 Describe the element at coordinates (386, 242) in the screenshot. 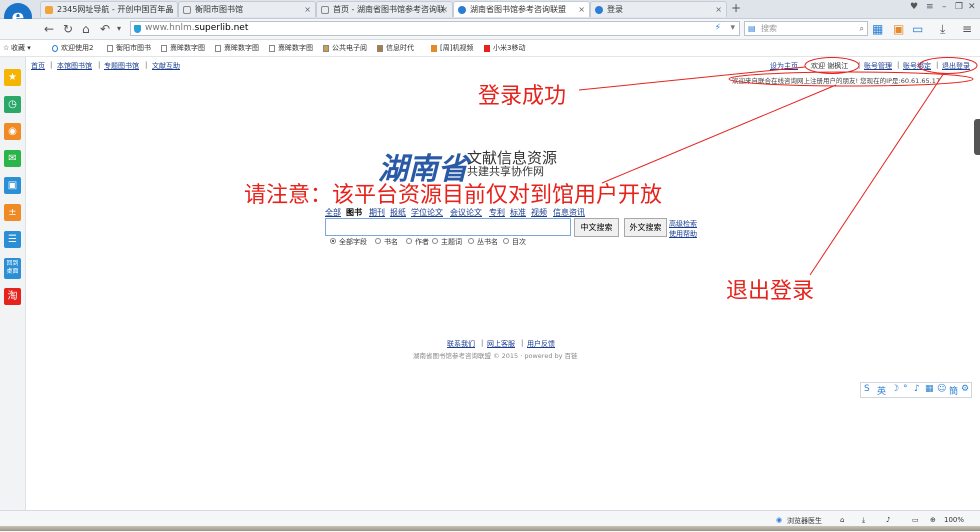

I see `radio-title: 书名` at that location.